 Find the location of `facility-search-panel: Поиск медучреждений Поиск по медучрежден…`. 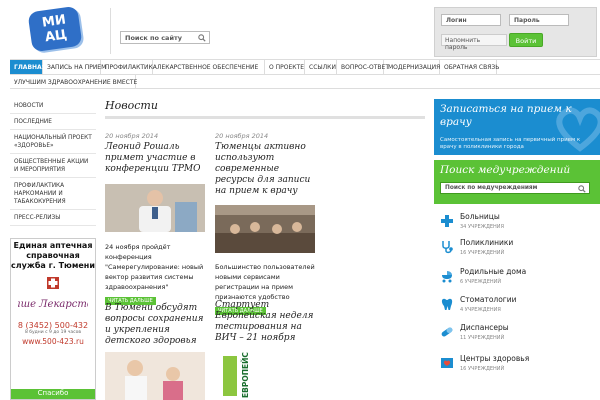

facility-search-panel: Поиск медучреждений Поиск по медучрежден… is located at coordinates (517, 182).